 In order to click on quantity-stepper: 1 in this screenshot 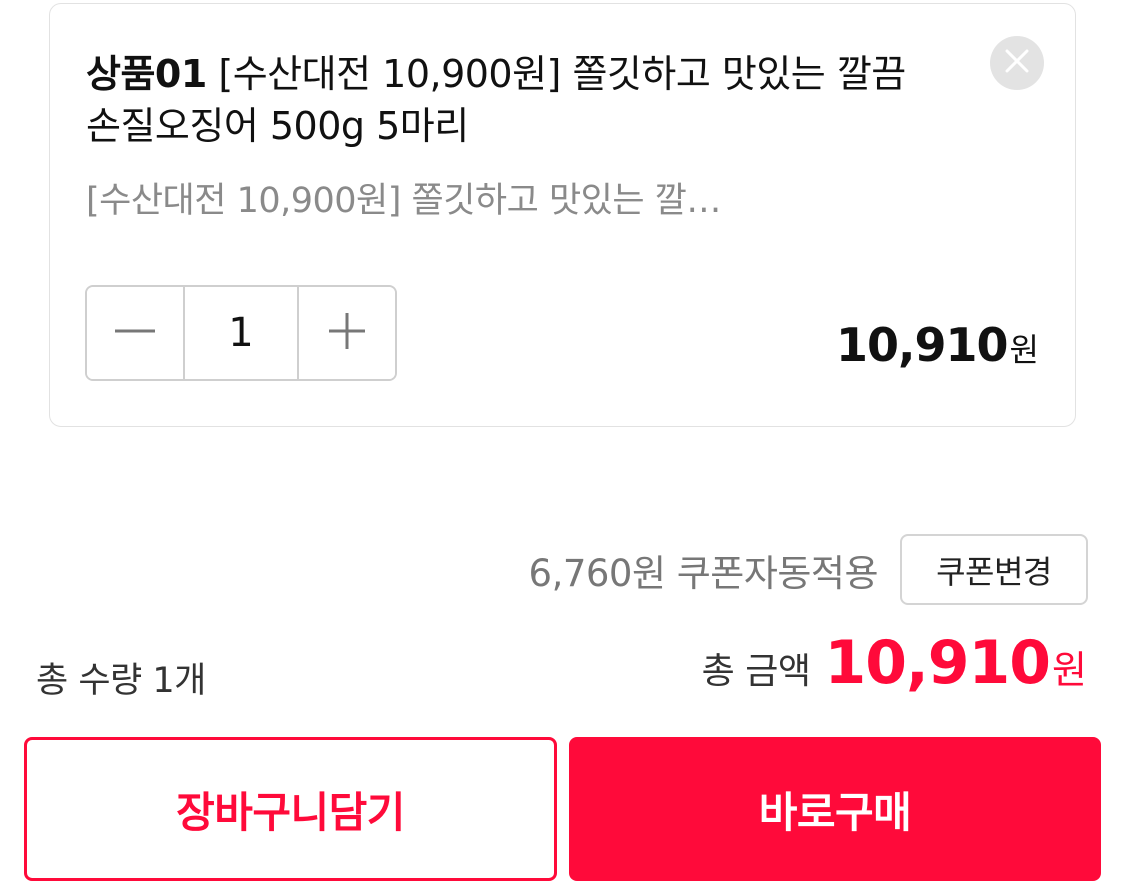, I will do `click(241, 333)`.